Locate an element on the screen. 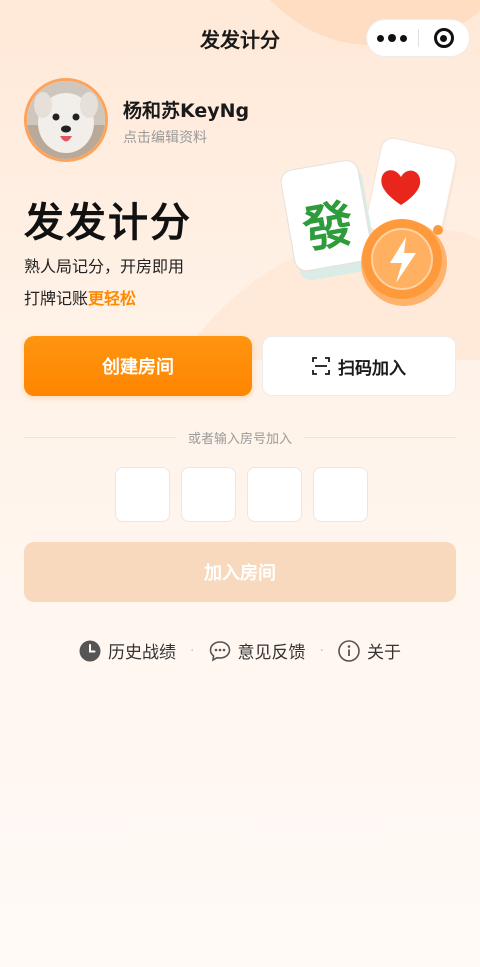 The image size is (480, 967). history-link: 历史战绩 is located at coordinates (127, 650).